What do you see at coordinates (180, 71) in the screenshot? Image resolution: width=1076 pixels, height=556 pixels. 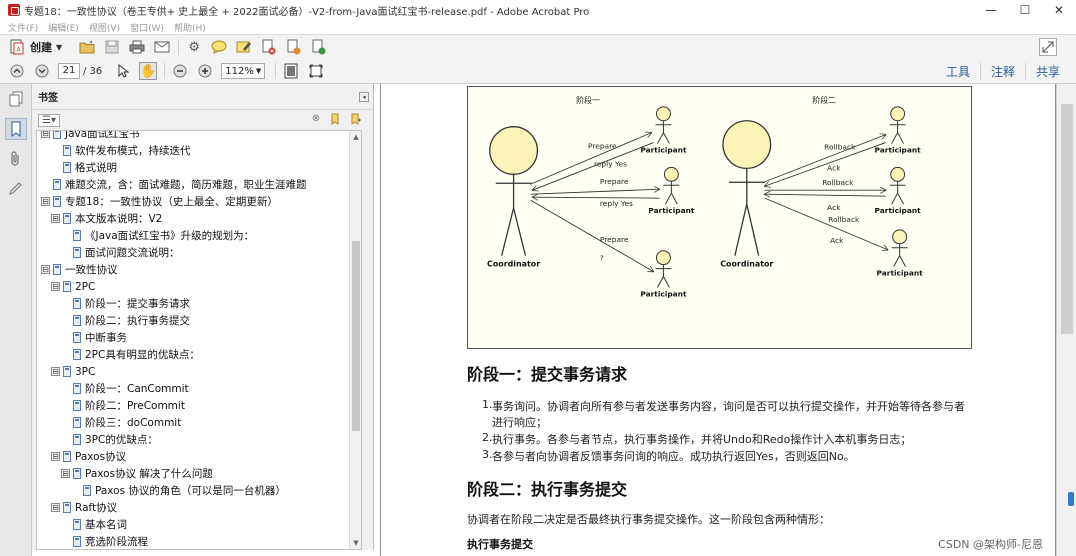 I see `zoom-out-icon` at bounding box center [180, 71].